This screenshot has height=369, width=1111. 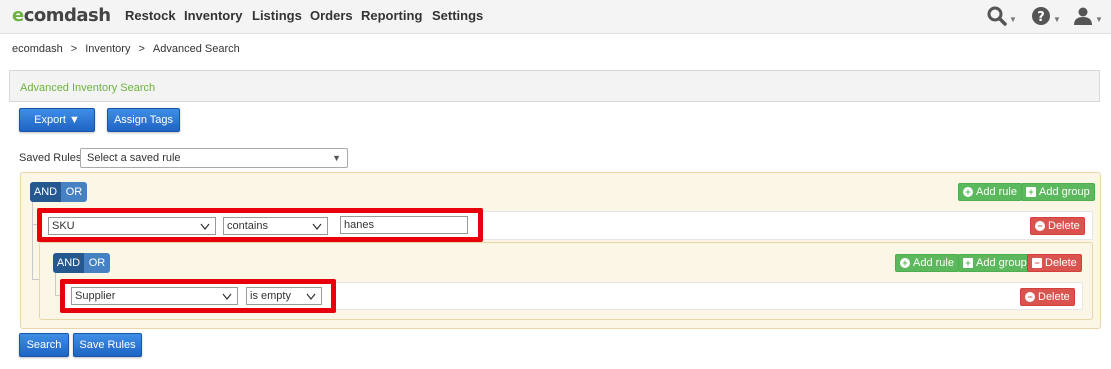 I want to click on breadcrumb-inventory: Inventory, so click(x=107, y=49).